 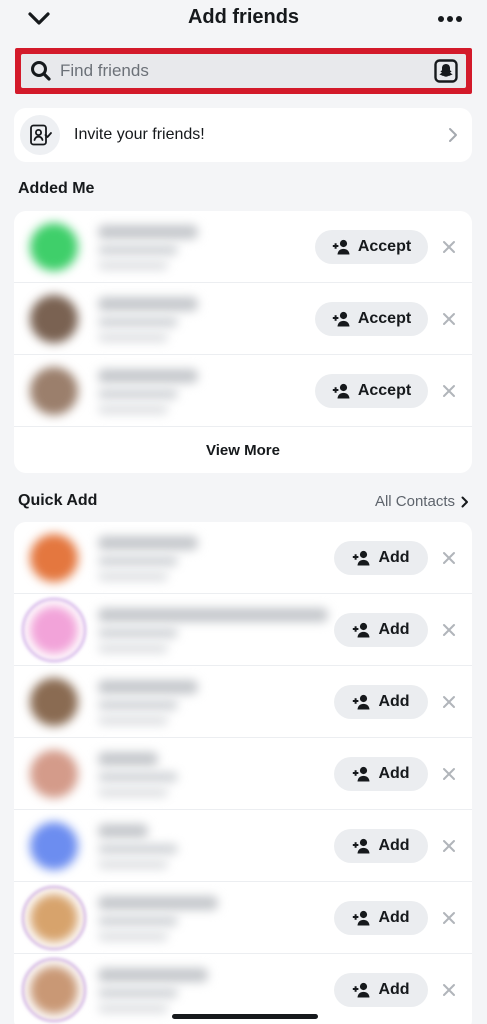 I want to click on invite-friends-card: Invite your friends!, so click(x=243, y=135).